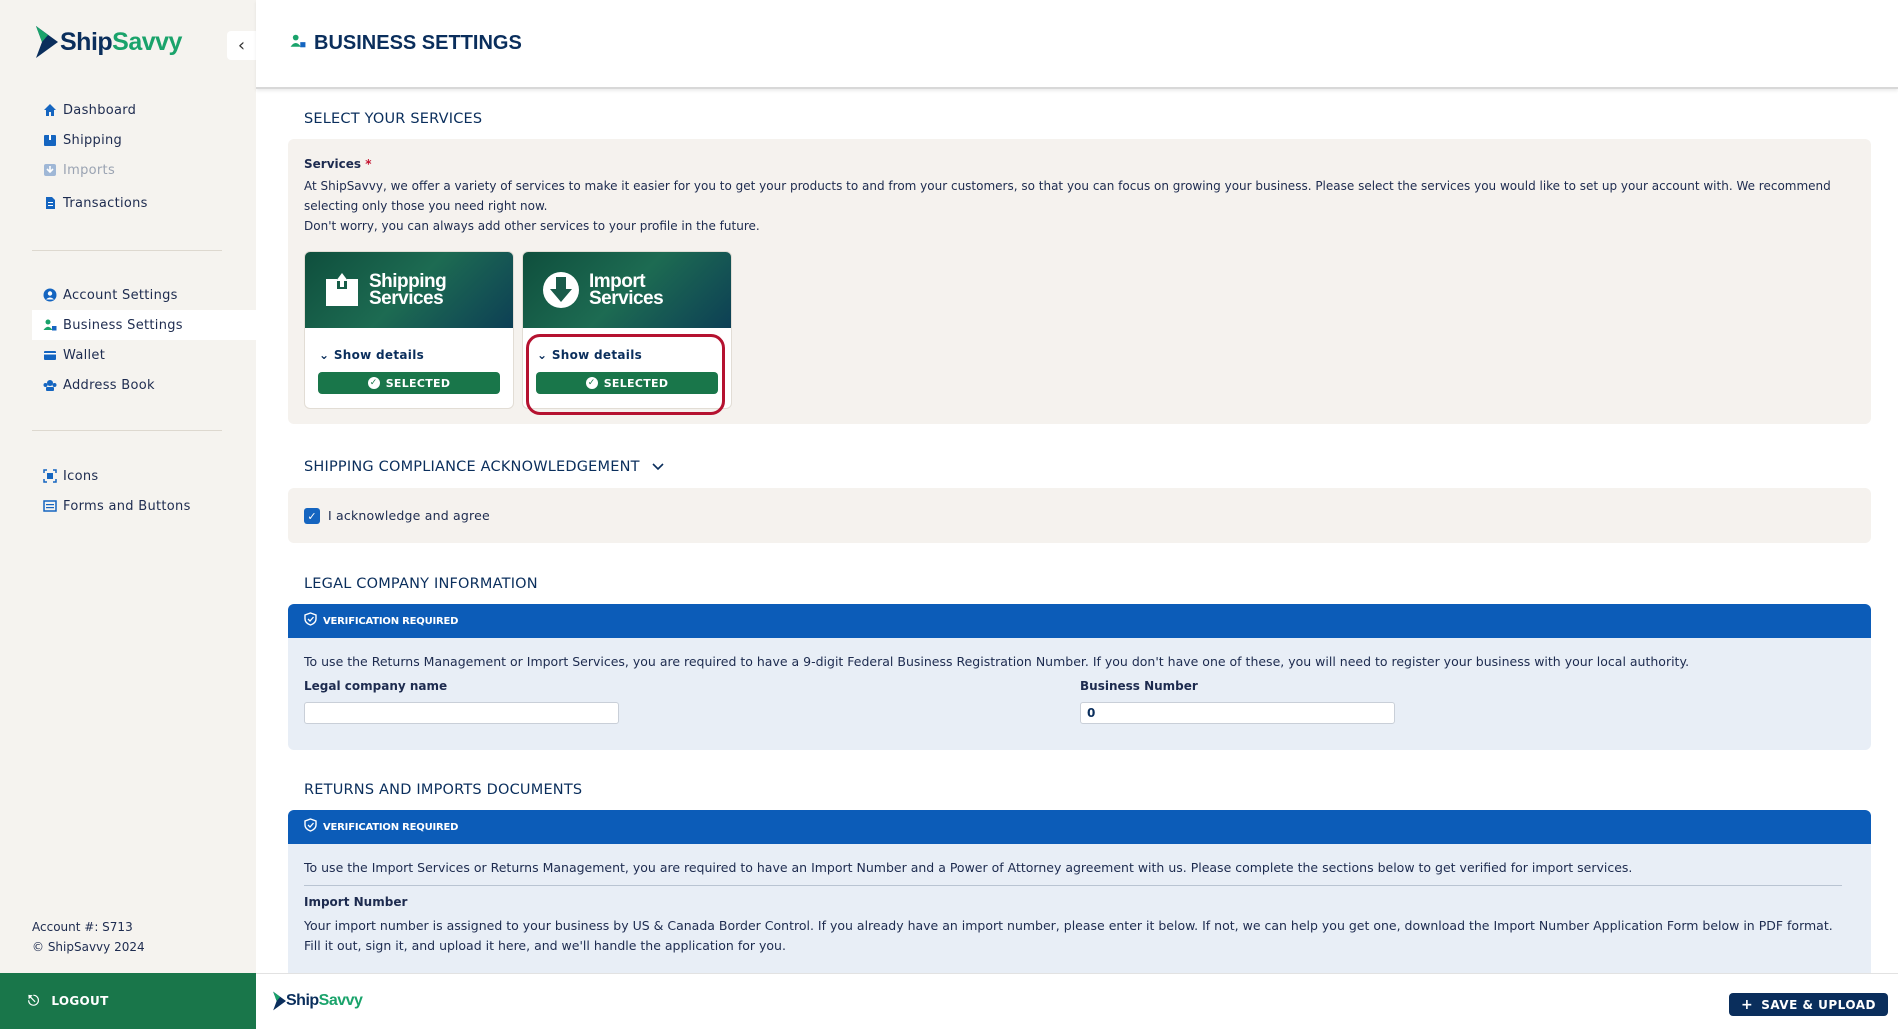 This screenshot has height=1030, width=1898. Describe the element at coordinates (80, 1001) in the screenshot. I see `logout-label: LOGOUT` at that location.